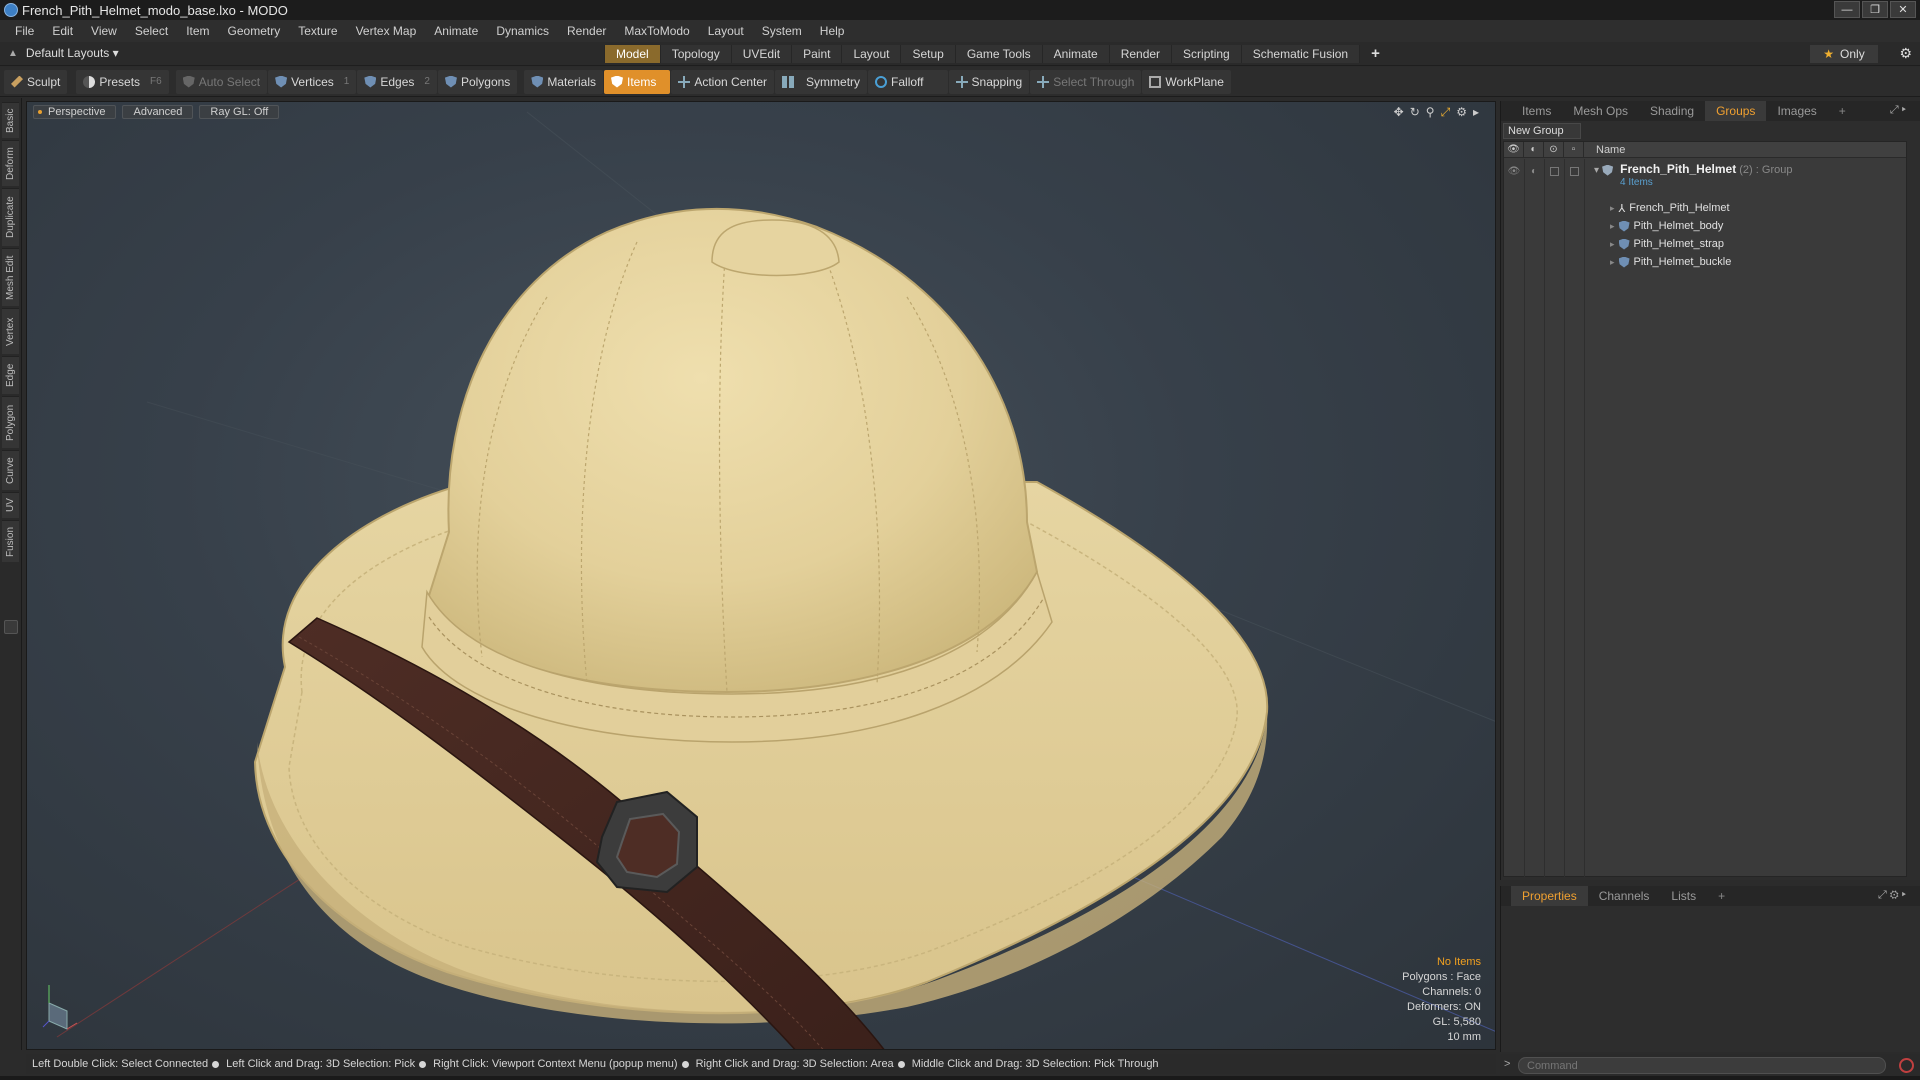 The width and height of the screenshot is (1920, 1080). Describe the element at coordinates (1300, 54) in the screenshot. I see `tab-schematic-fusion: Schematic Fusion` at that location.